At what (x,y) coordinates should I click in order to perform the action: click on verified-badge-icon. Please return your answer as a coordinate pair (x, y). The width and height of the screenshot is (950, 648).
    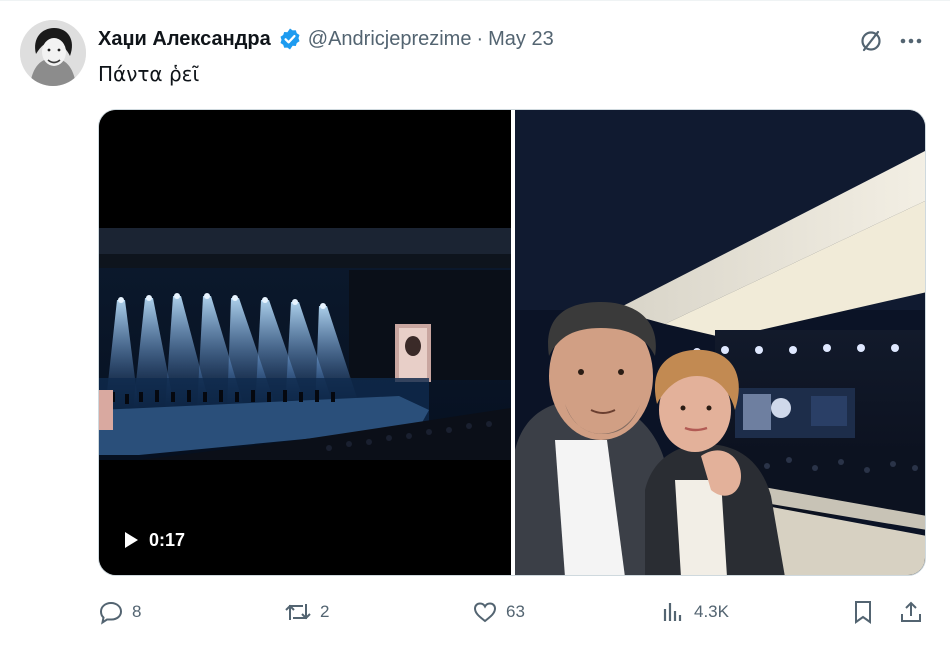
    Looking at the image, I should click on (290, 39).